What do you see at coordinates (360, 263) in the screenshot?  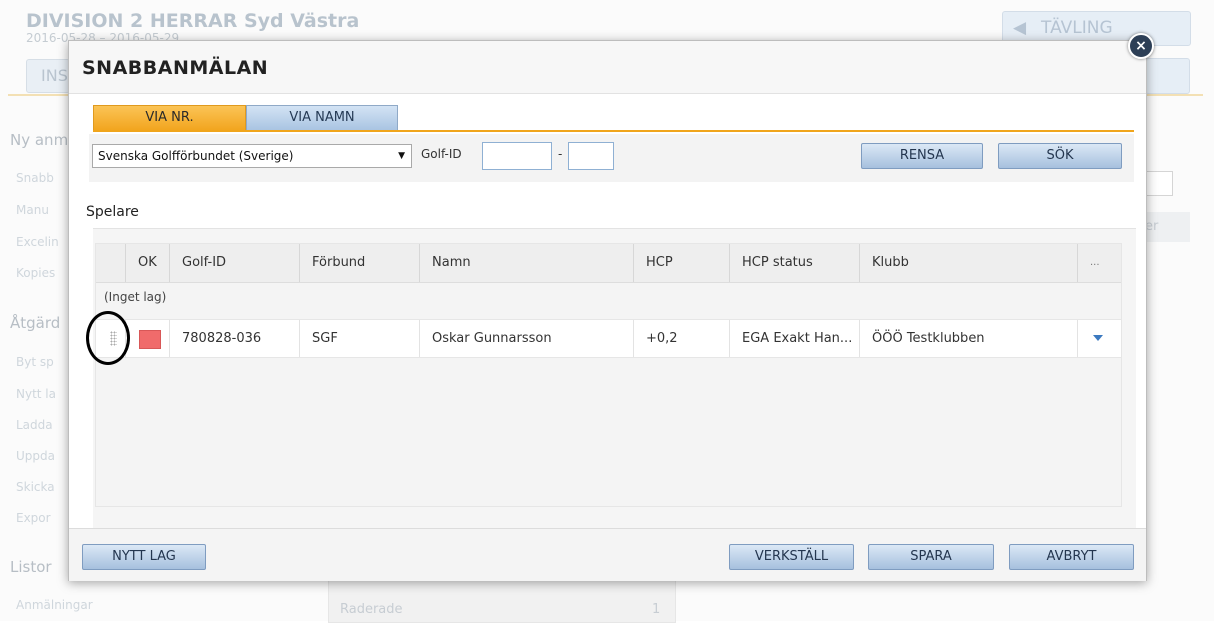 I see `column-header-forbund: Förbund` at bounding box center [360, 263].